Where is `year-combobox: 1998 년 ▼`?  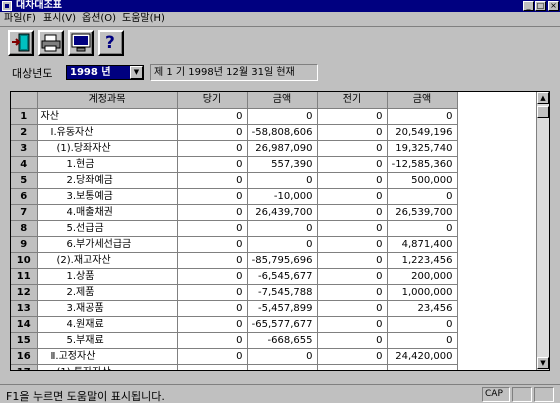 year-combobox: 1998 년 ▼ is located at coordinates (105, 72).